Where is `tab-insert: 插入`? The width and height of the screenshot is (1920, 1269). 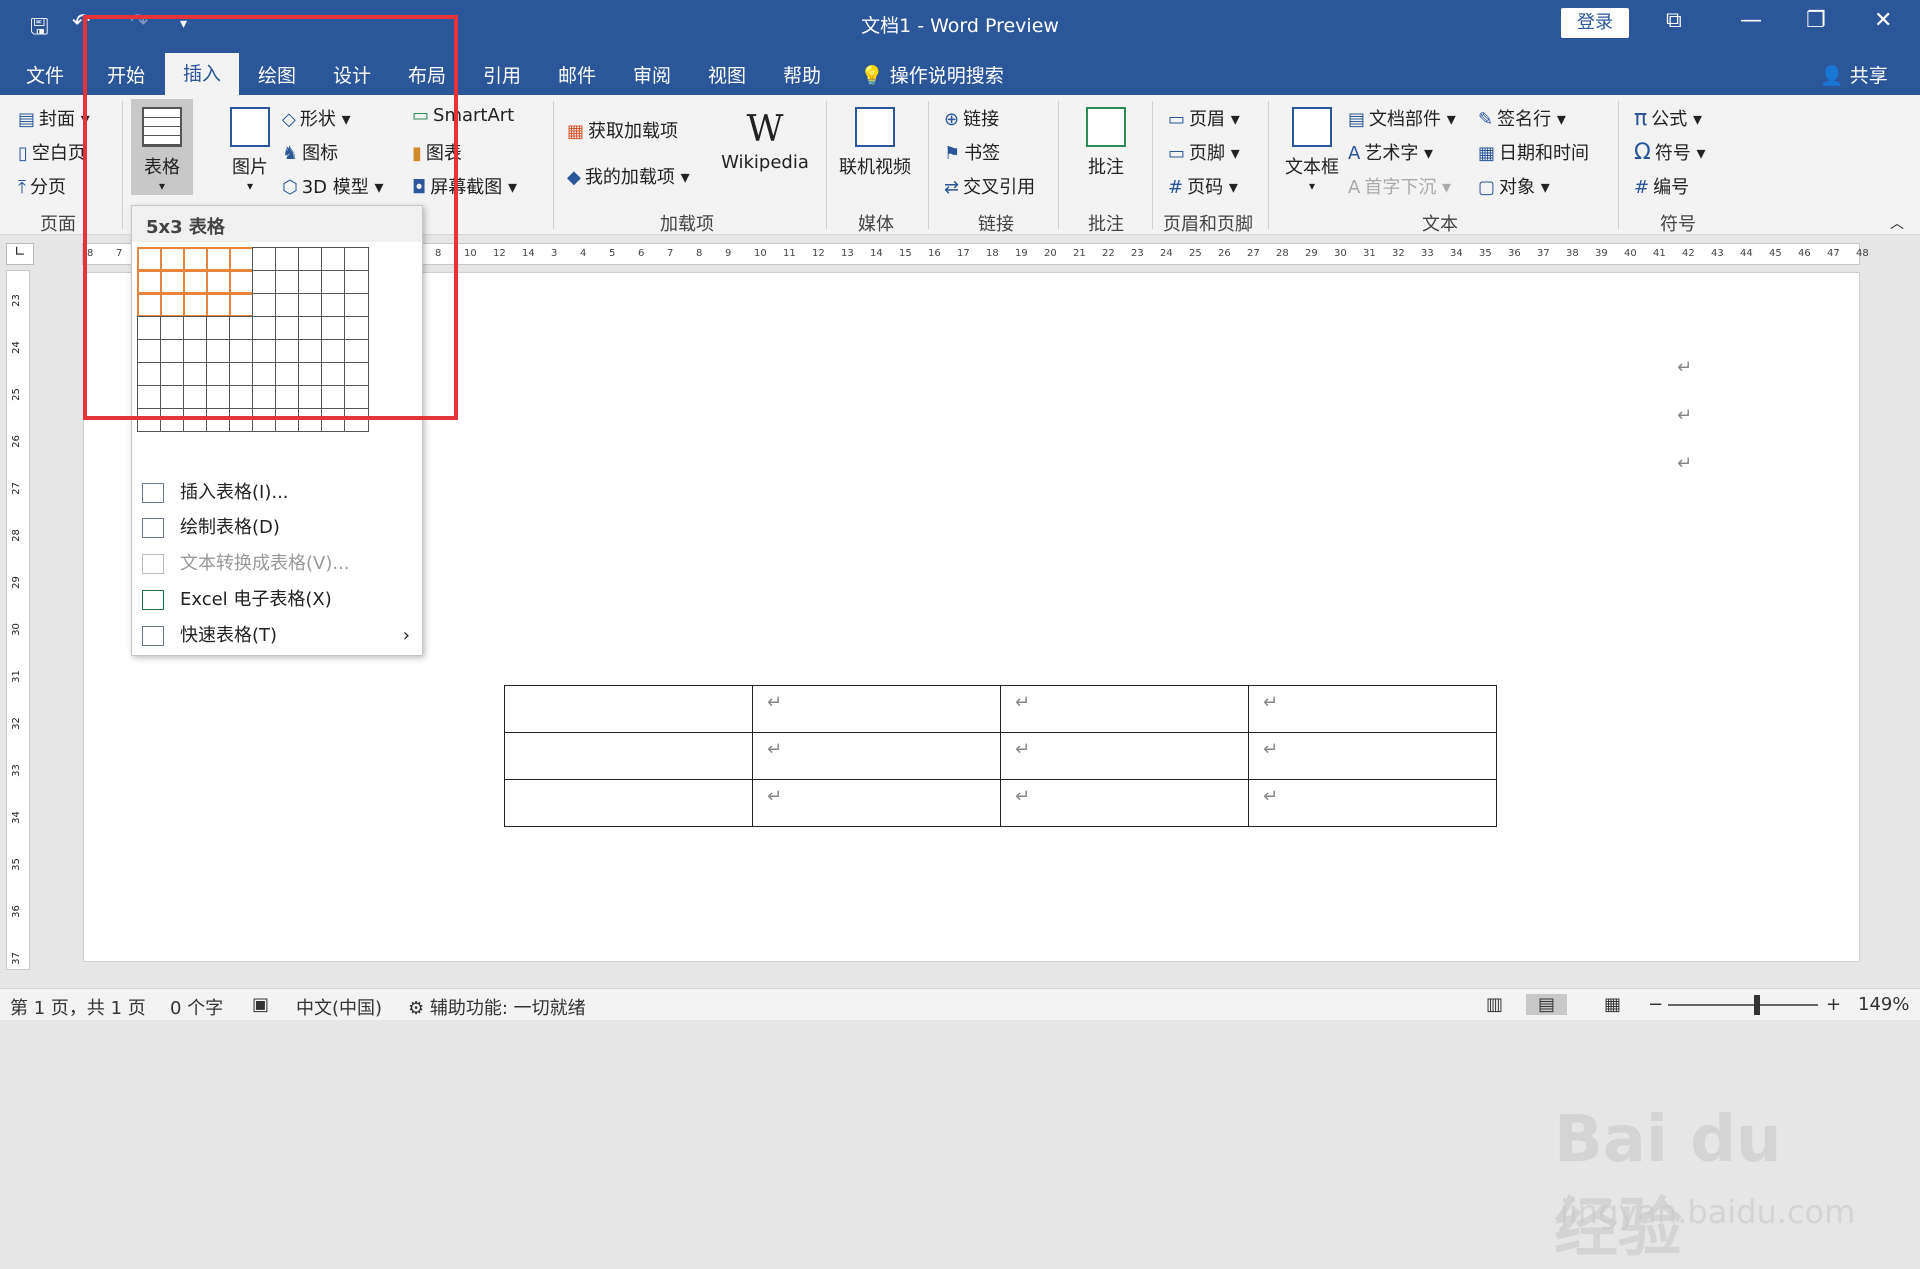 tab-insert: 插入 is located at coordinates (202, 74).